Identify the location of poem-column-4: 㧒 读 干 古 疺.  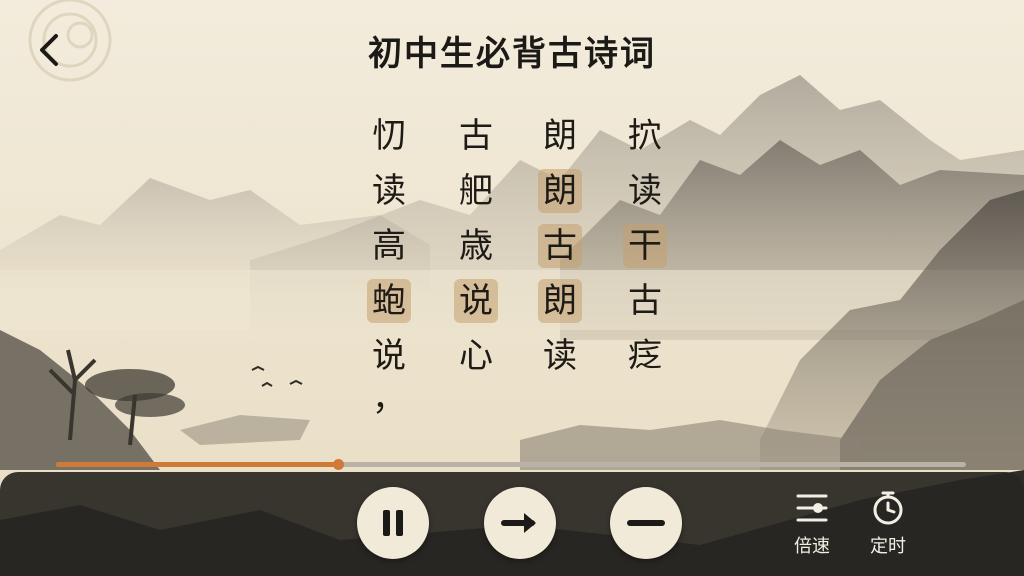
(647, 251).